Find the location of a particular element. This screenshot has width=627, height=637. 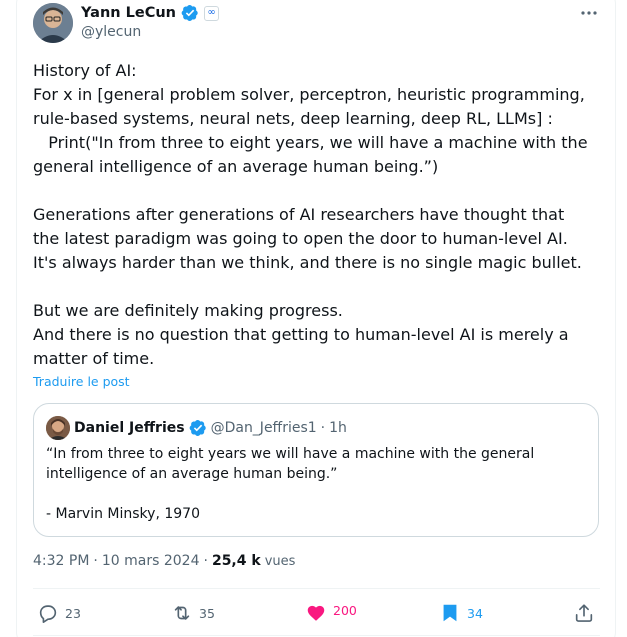

author-handle: @ylecun is located at coordinates (111, 32).